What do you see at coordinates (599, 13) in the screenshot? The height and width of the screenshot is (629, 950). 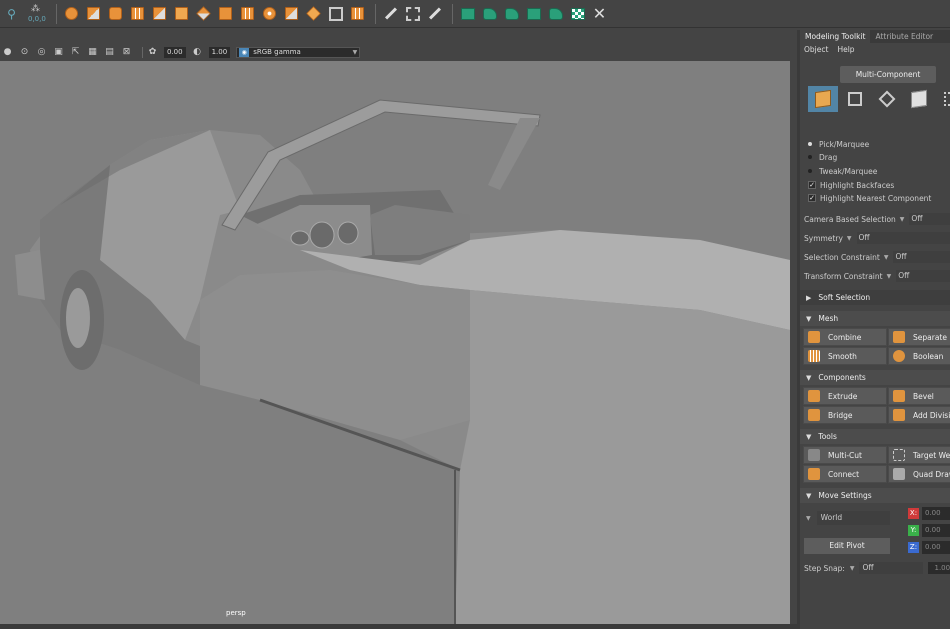 I see `uv-cut-tool-icon: ✕` at bounding box center [599, 13].